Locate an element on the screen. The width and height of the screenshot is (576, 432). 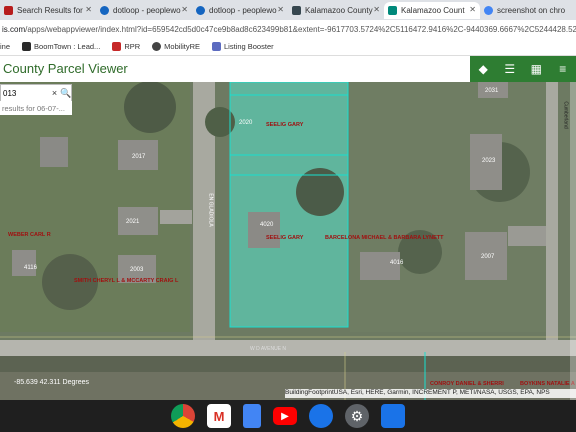
tab-label: Search Results for is located at coordinates (50, 10).